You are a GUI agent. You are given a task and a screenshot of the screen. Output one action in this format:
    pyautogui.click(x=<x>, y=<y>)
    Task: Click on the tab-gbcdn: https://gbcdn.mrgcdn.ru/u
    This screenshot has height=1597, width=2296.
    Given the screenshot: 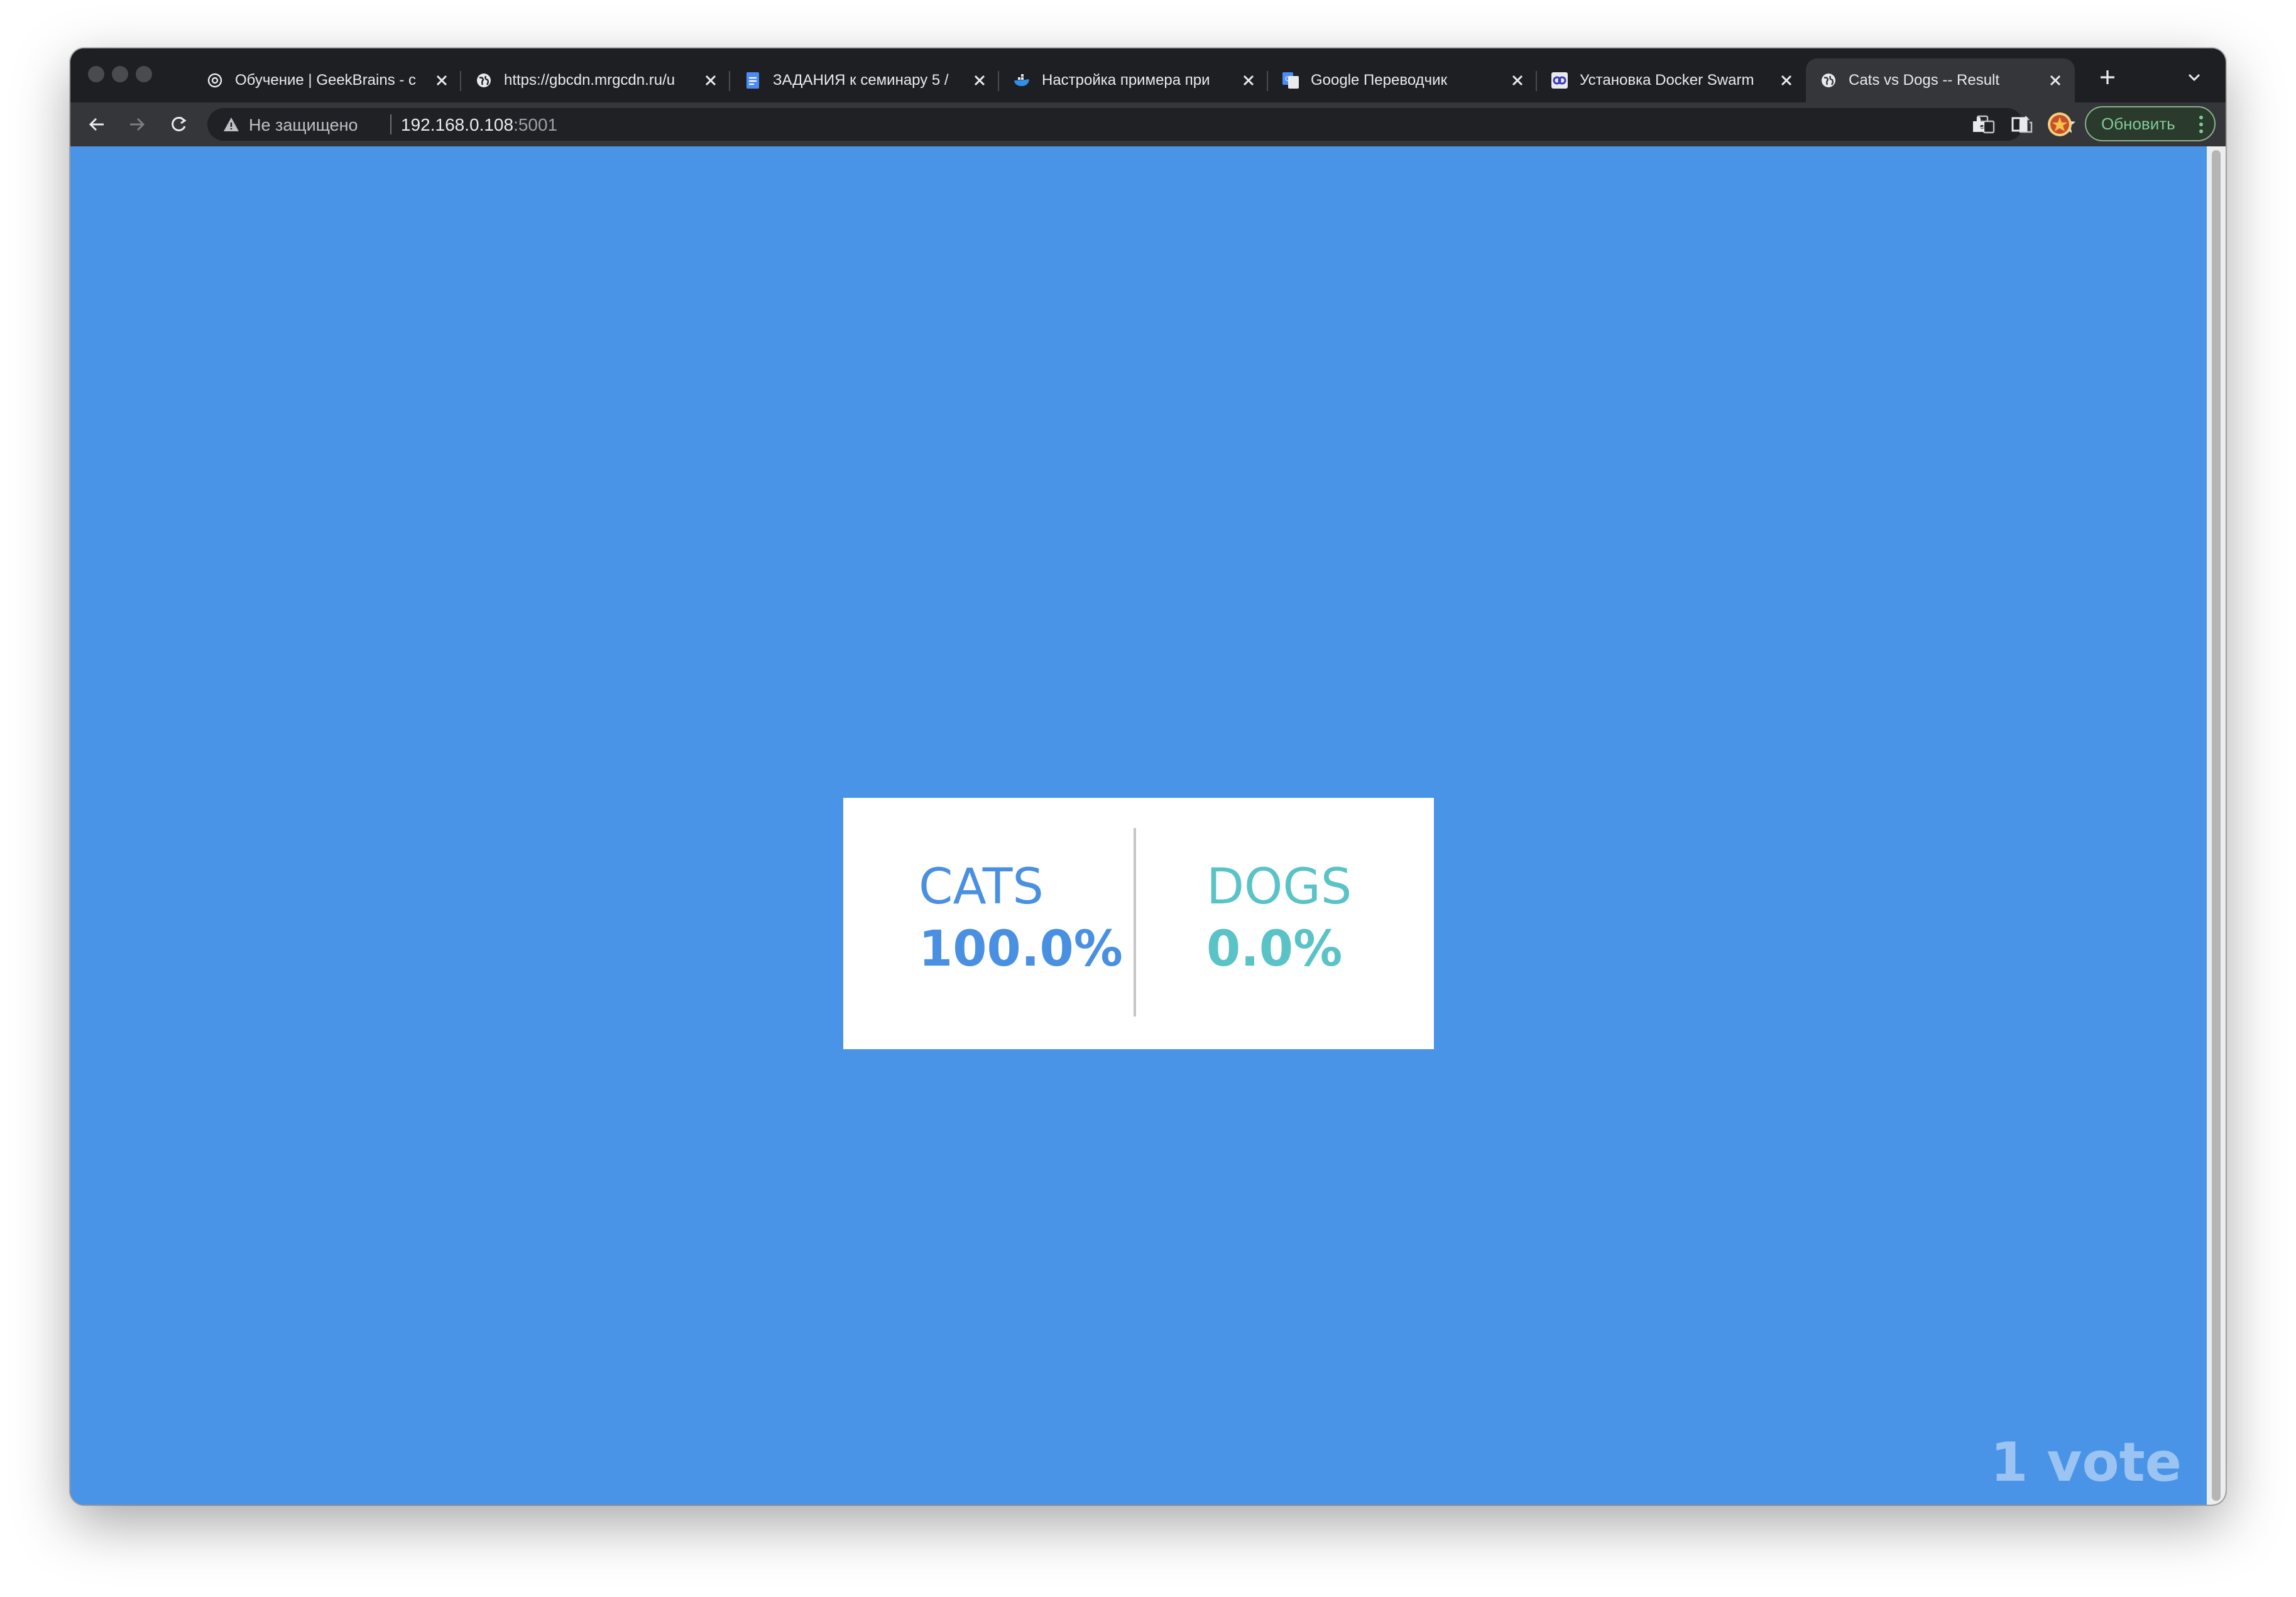 What is the action you would take?
    pyautogui.click(x=595, y=80)
    